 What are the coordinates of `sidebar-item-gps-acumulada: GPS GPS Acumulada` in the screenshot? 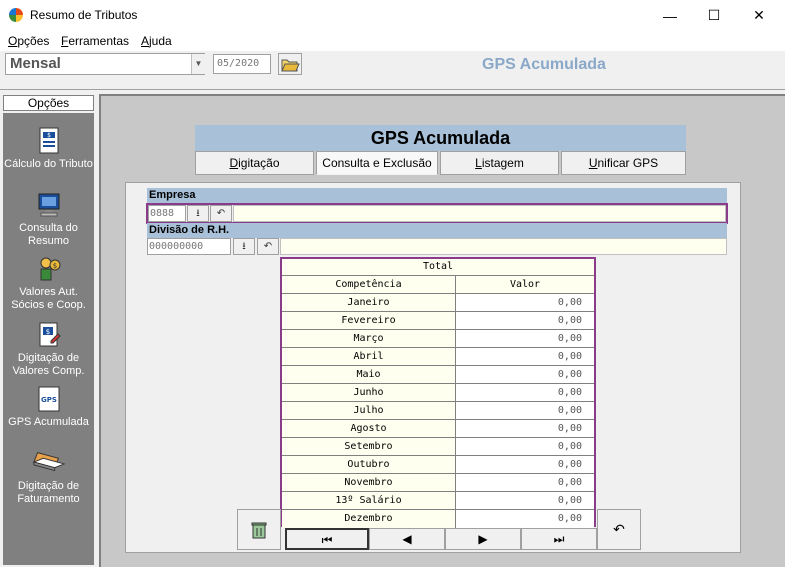 It's located at (48, 407).